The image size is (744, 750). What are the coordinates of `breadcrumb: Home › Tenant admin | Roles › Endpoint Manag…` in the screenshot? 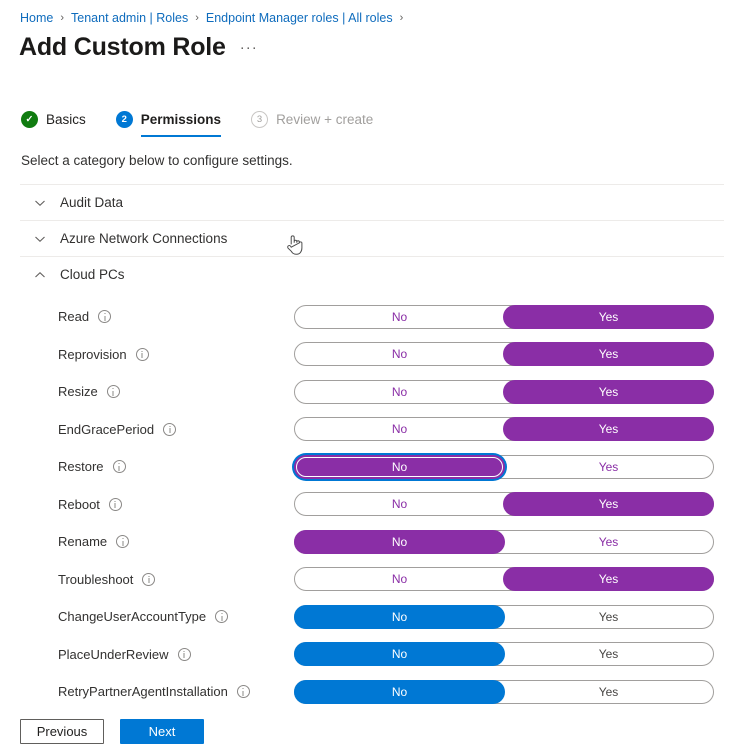 It's located at (215, 18).